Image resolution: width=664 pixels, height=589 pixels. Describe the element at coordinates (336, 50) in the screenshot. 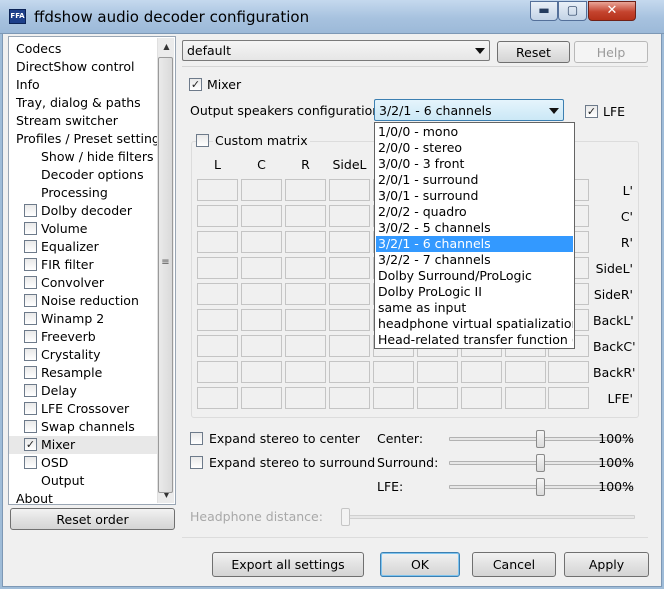

I see `profile-select: default` at that location.